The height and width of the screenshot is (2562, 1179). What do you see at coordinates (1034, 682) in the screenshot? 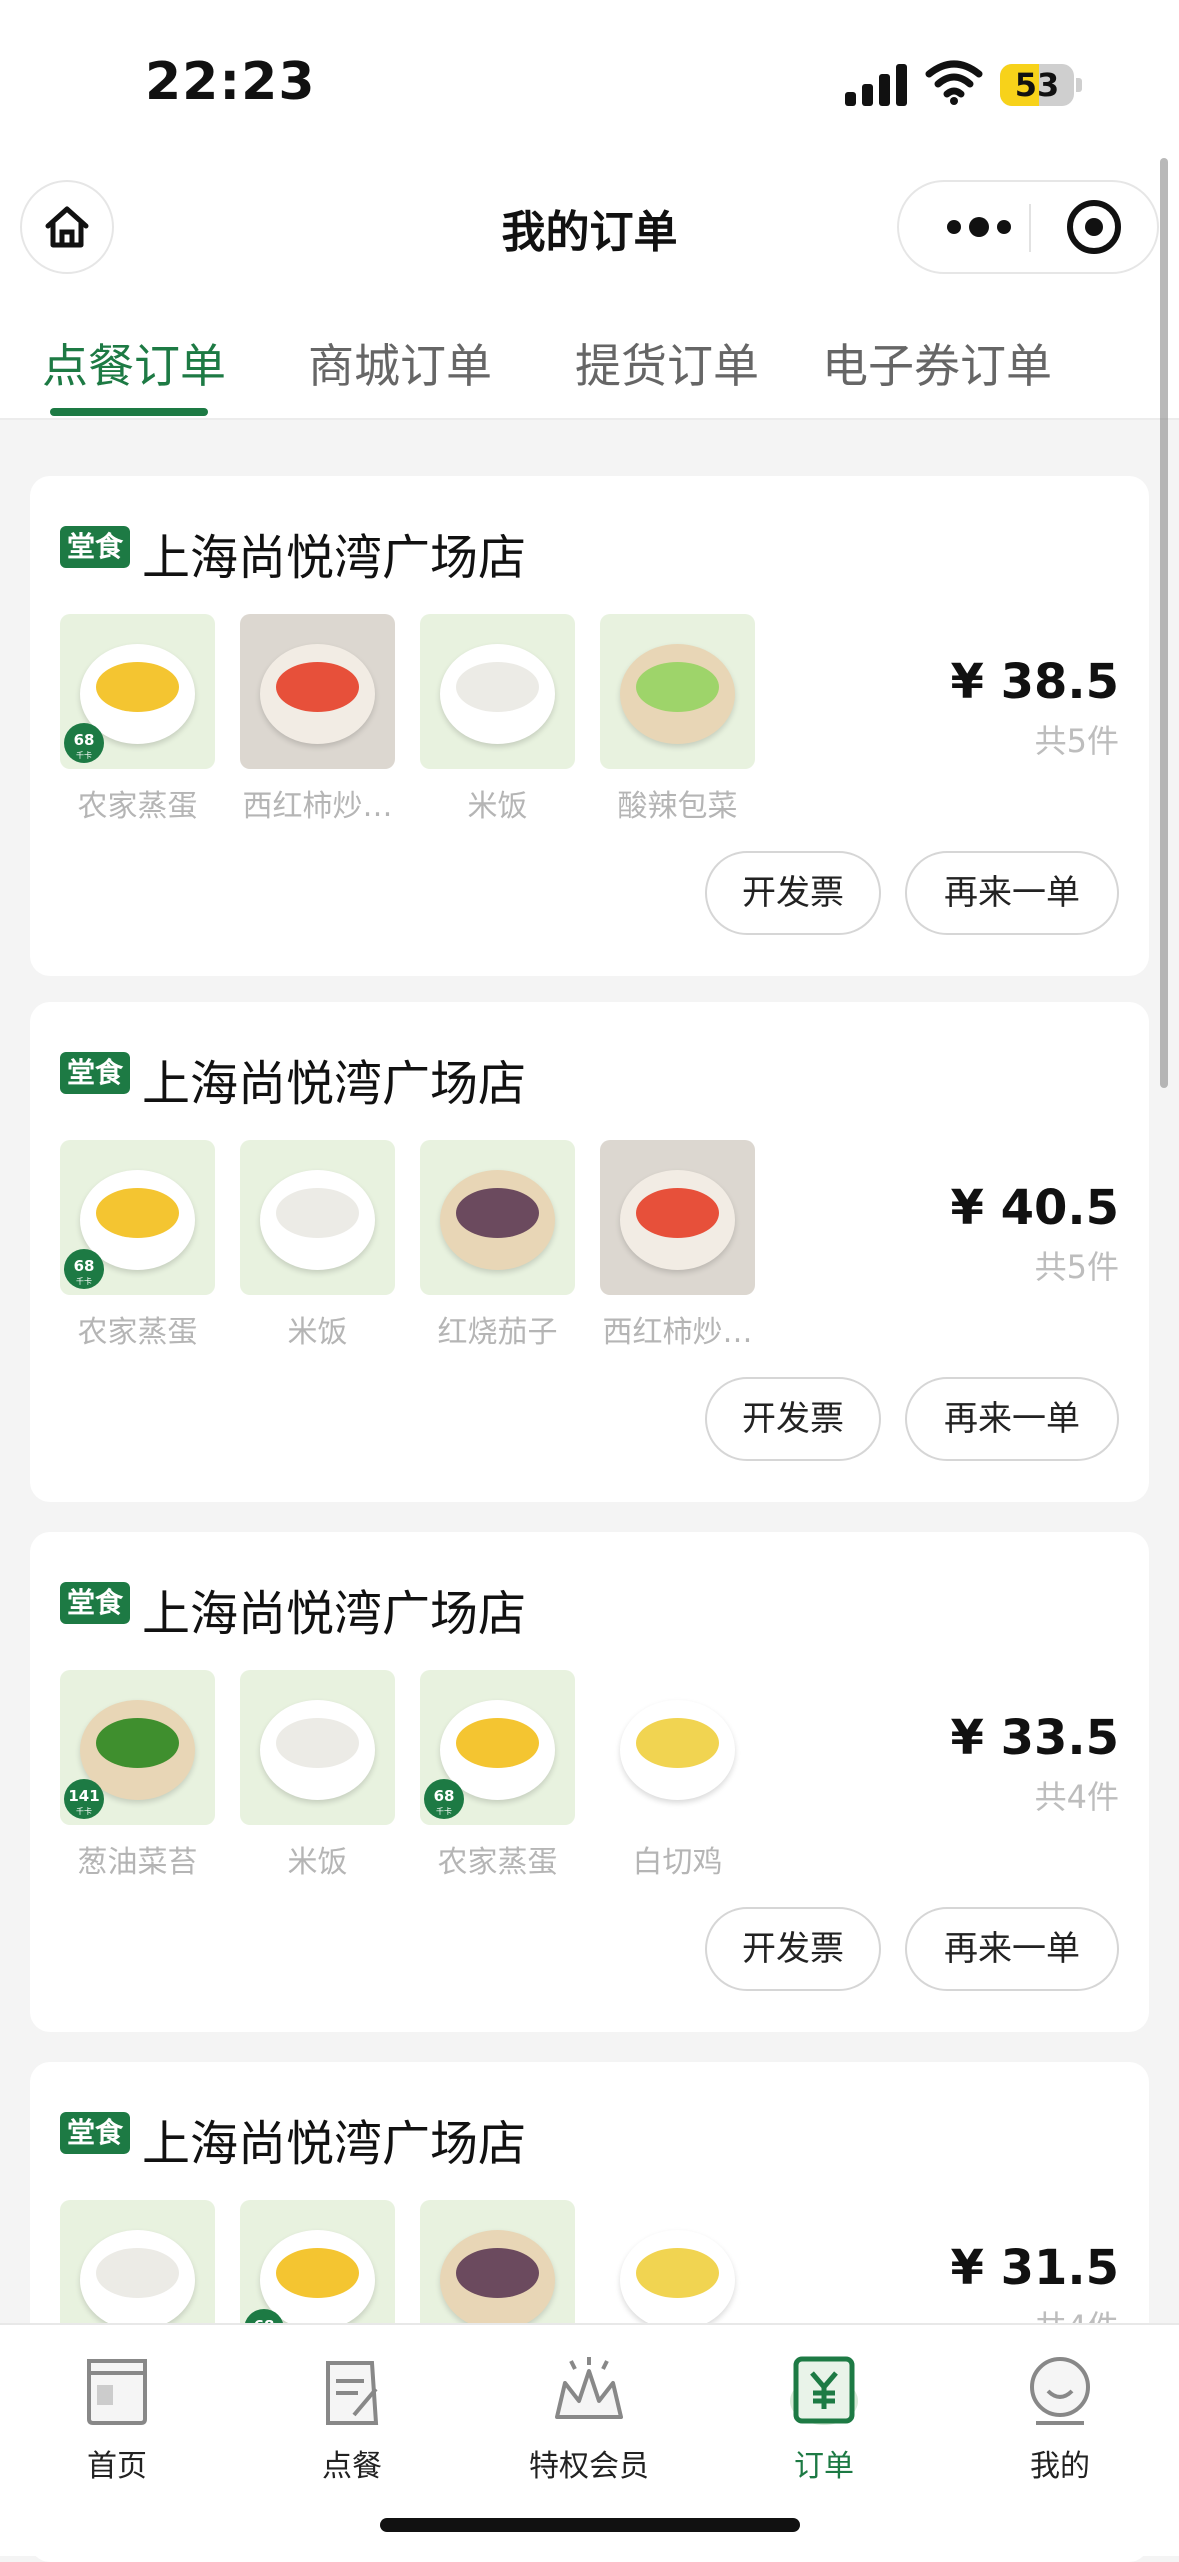
I see `order-total-price: ¥ 38.5` at bounding box center [1034, 682].